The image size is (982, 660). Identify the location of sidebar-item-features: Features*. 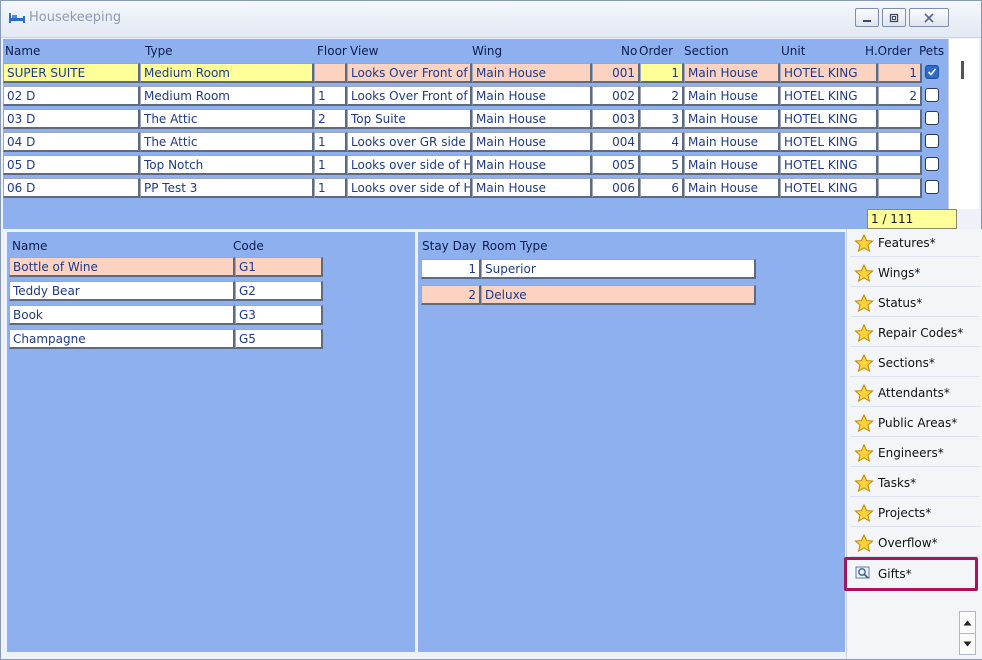
(915, 243).